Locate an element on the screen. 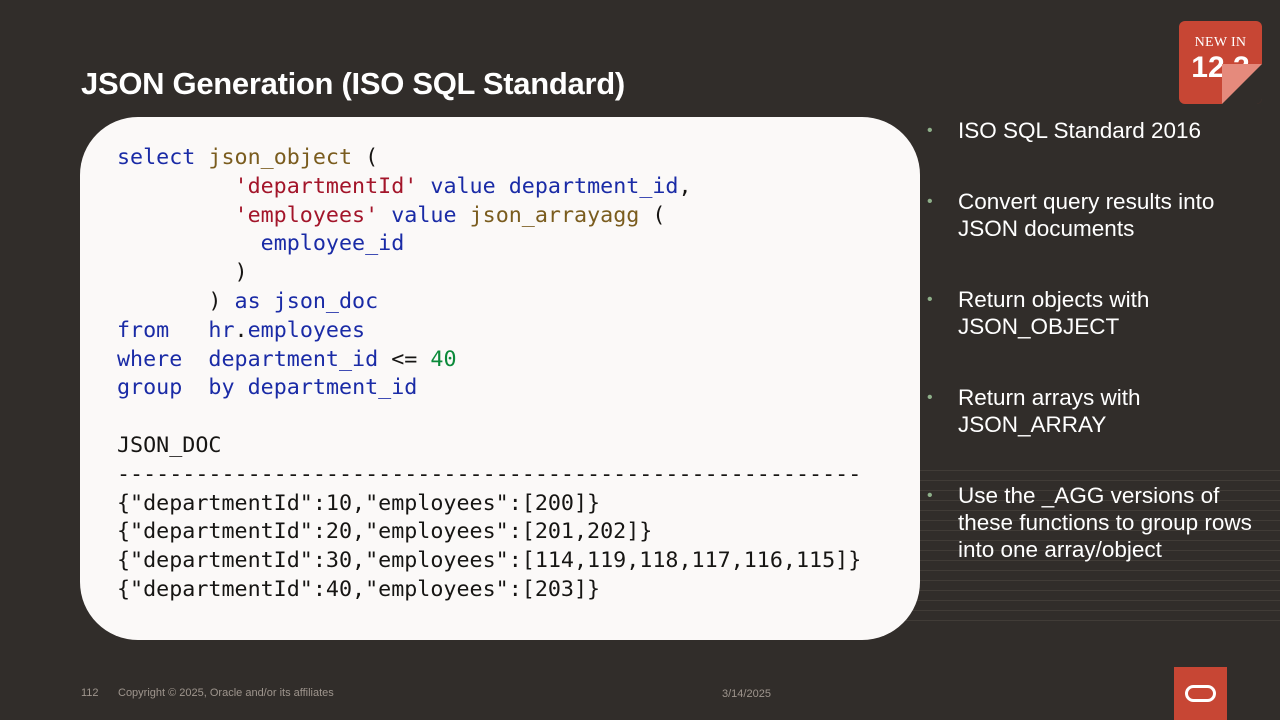 Image resolution: width=1280 pixels, height=720 pixels. code-line: {"departmentId":40,"employees":[203]} is located at coordinates (358, 589).